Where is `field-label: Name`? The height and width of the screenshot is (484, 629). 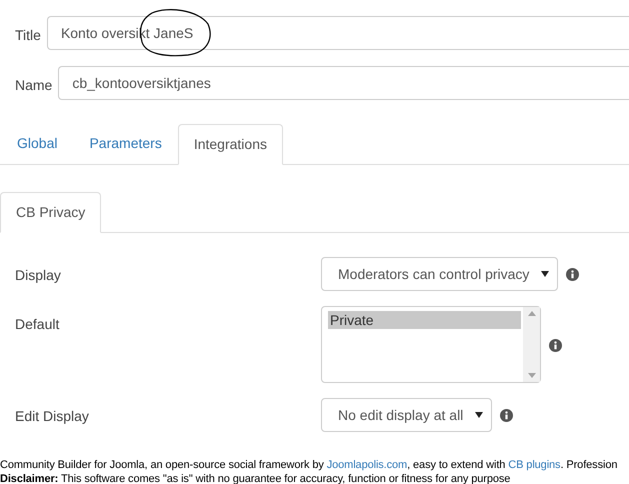 field-label: Name is located at coordinates (33, 85).